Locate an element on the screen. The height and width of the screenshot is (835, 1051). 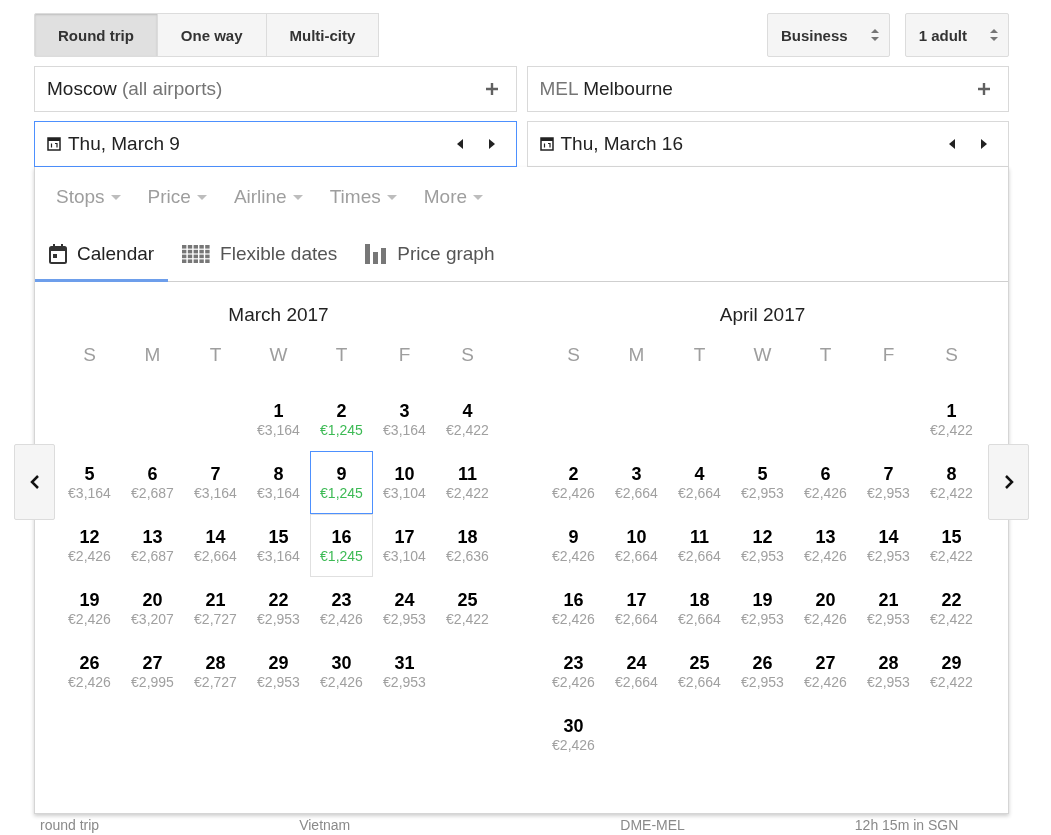
day-cell: 5 €2,953 is located at coordinates (762, 482).